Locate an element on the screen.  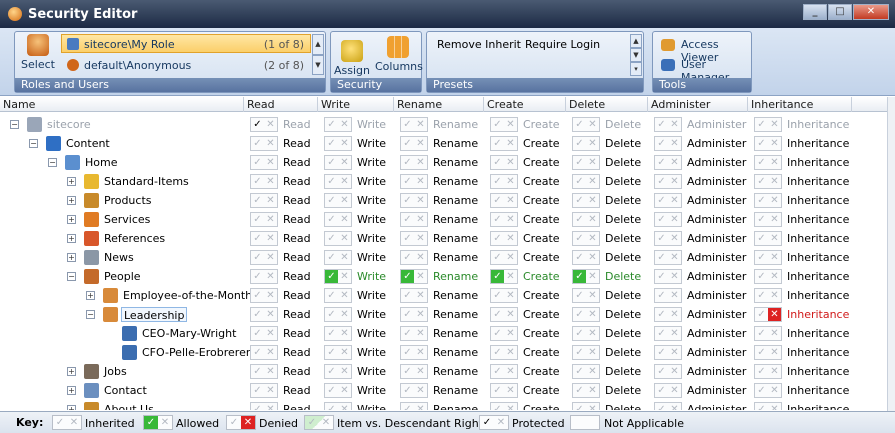
remove-inherit-preset: Remove Inherit is located at coordinates (479, 44).